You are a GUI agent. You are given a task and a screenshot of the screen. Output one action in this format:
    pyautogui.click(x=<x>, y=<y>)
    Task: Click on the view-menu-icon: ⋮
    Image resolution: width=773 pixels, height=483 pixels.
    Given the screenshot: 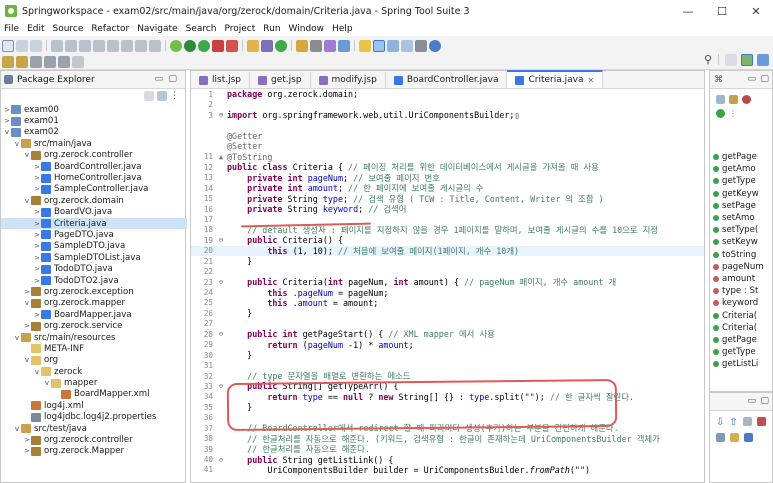 What is the action you would take?
    pyautogui.click(x=174, y=96)
    